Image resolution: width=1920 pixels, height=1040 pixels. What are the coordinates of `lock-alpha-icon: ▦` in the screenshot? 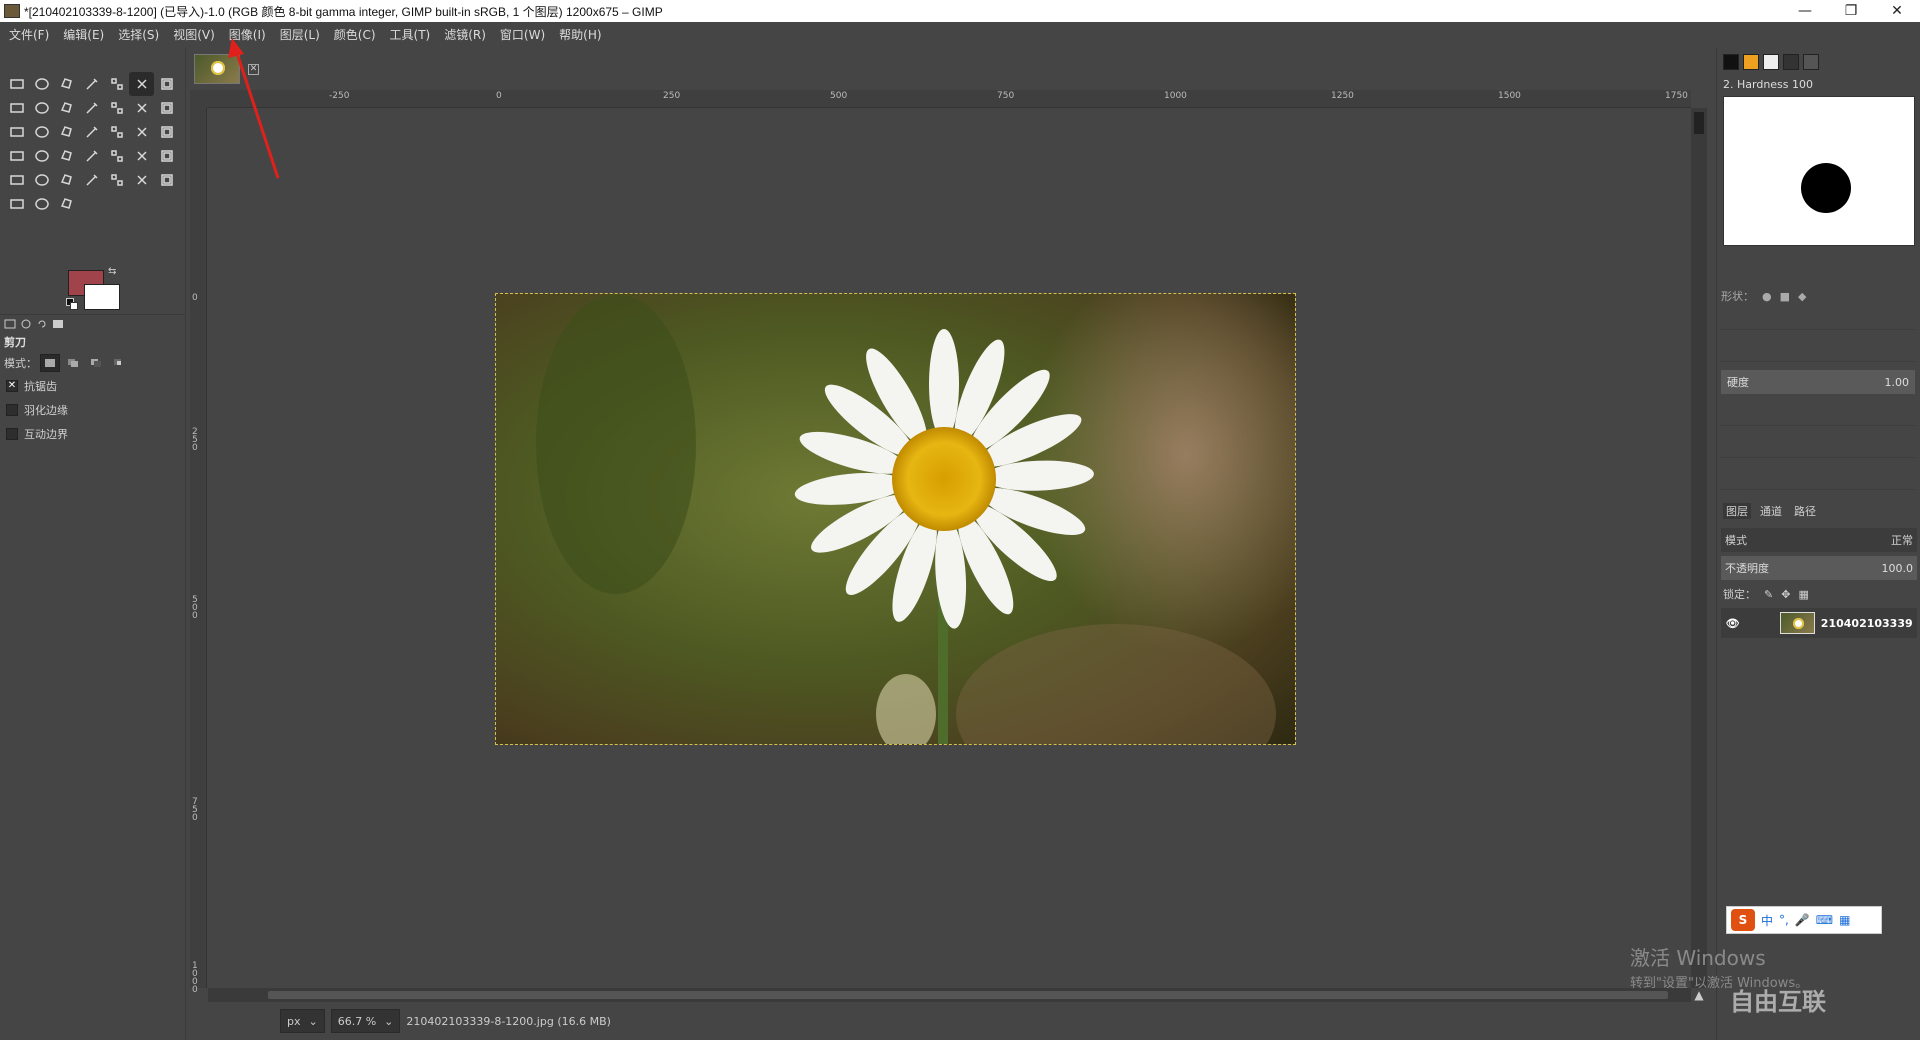 It's located at (1803, 594).